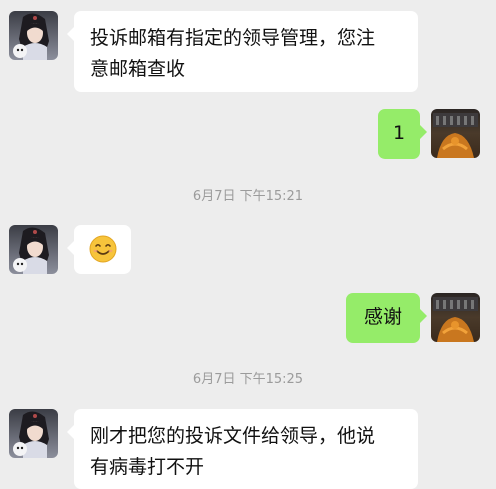 The height and width of the screenshot is (489, 496). I want to click on message-bubble-outgoing: 感谢, so click(386, 318).